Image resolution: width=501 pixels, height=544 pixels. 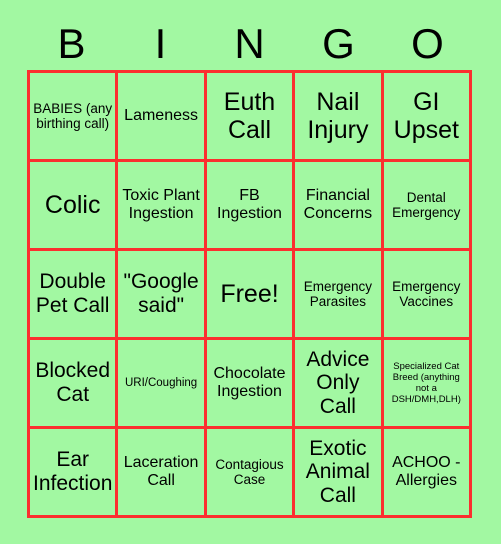 I want to click on bingo-cell: ACHOO - Allergies, so click(x=427, y=473).